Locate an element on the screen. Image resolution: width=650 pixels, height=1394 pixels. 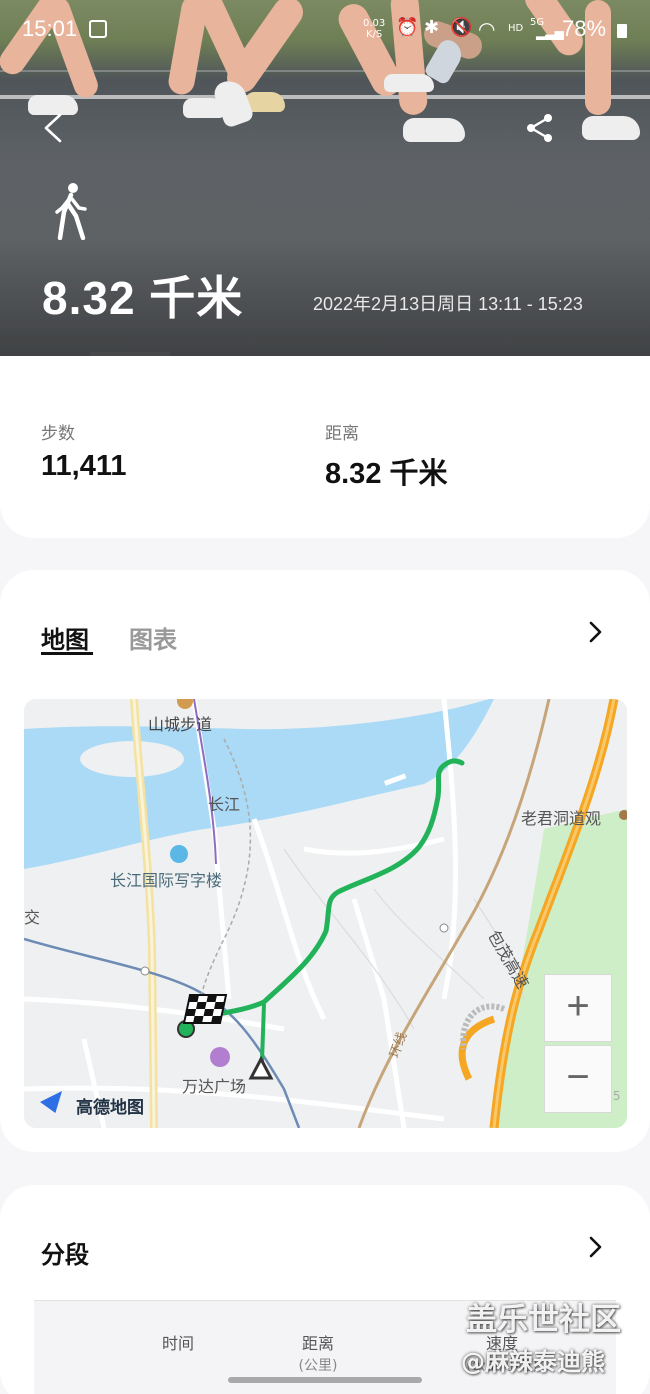
alarm-icon: ⏰ is located at coordinates (407, 27).